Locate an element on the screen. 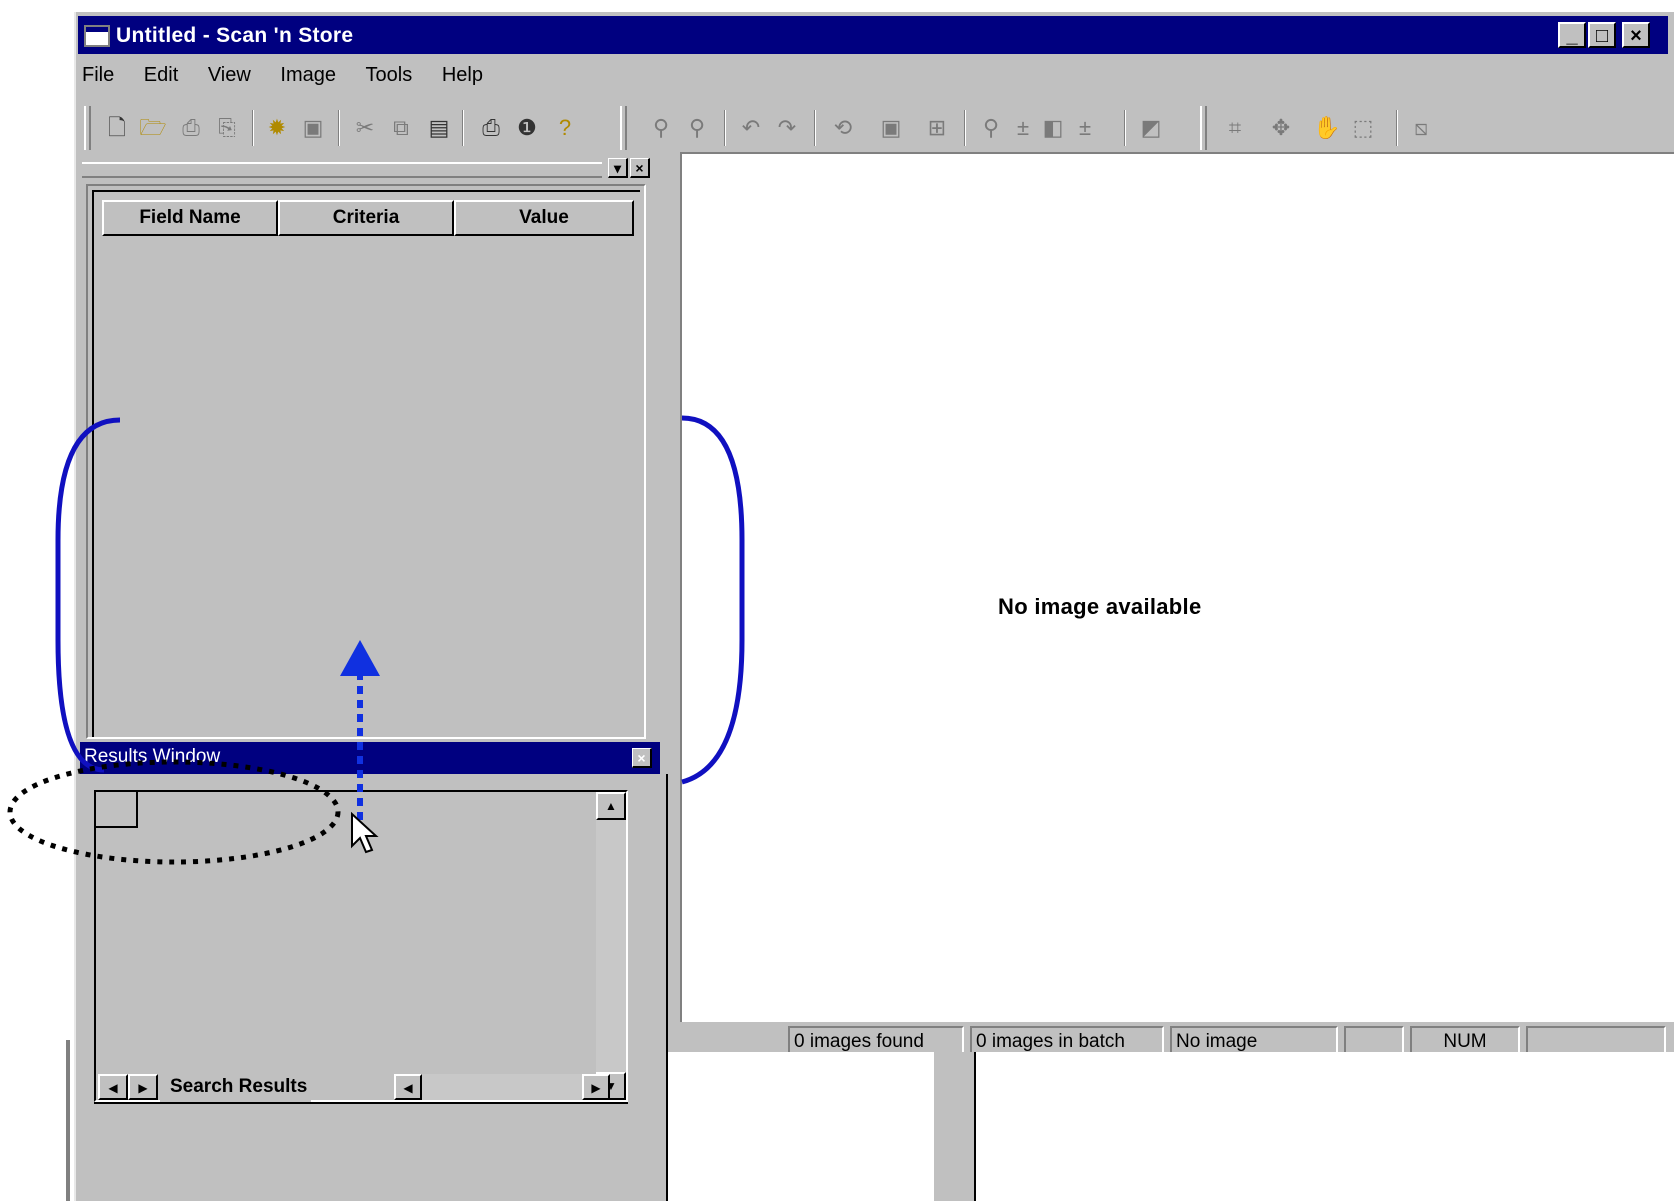 The height and width of the screenshot is (1201, 1674). right-bracket-annotation is located at coordinates (713, 600).